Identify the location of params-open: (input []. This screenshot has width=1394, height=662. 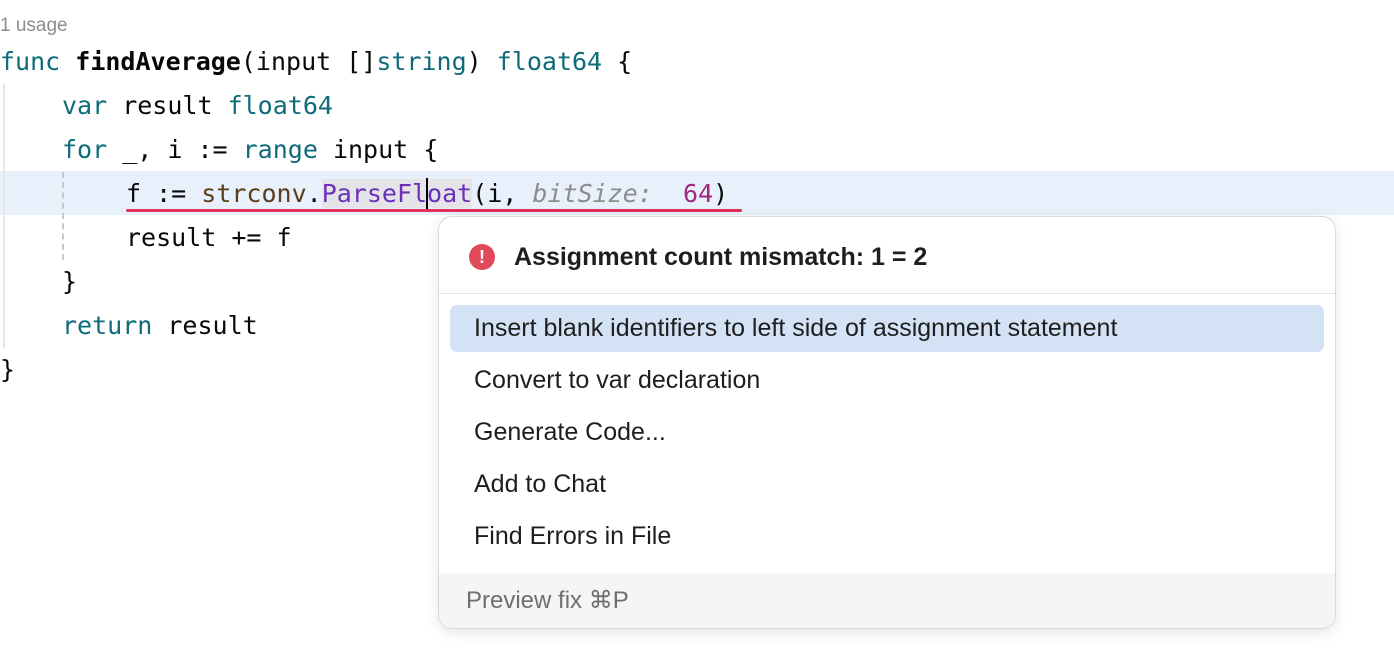
(308, 61).